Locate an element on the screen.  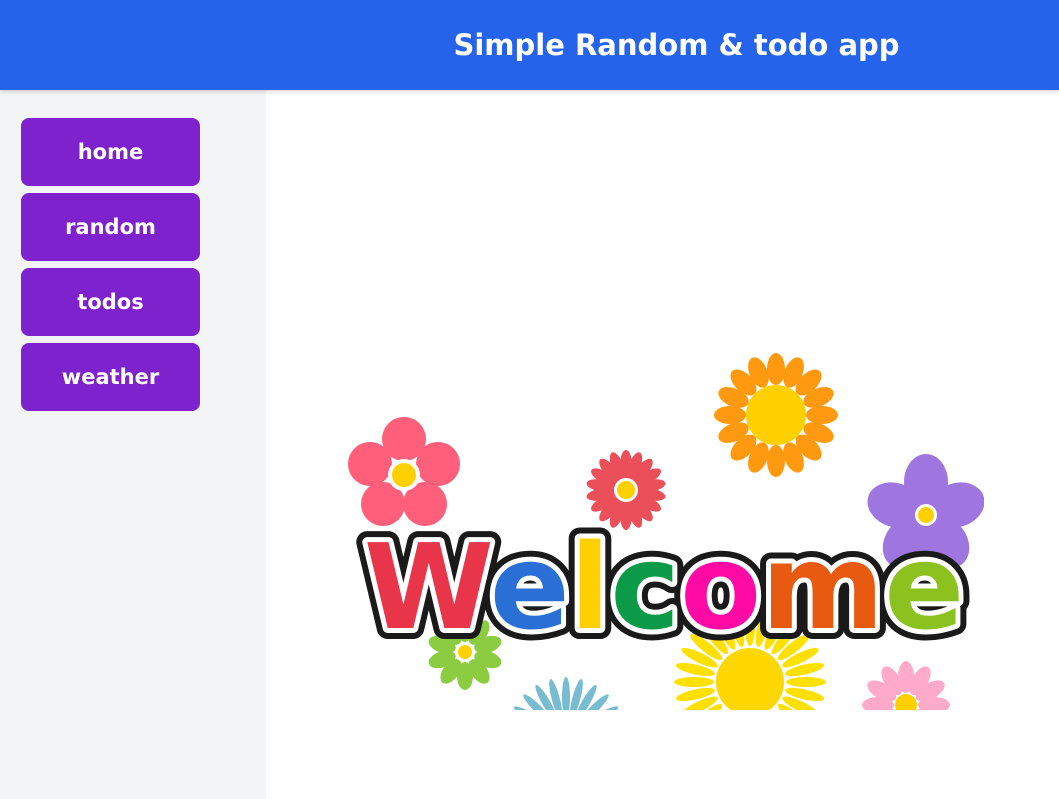
welcome-letter: l is located at coordinates (590, 587).